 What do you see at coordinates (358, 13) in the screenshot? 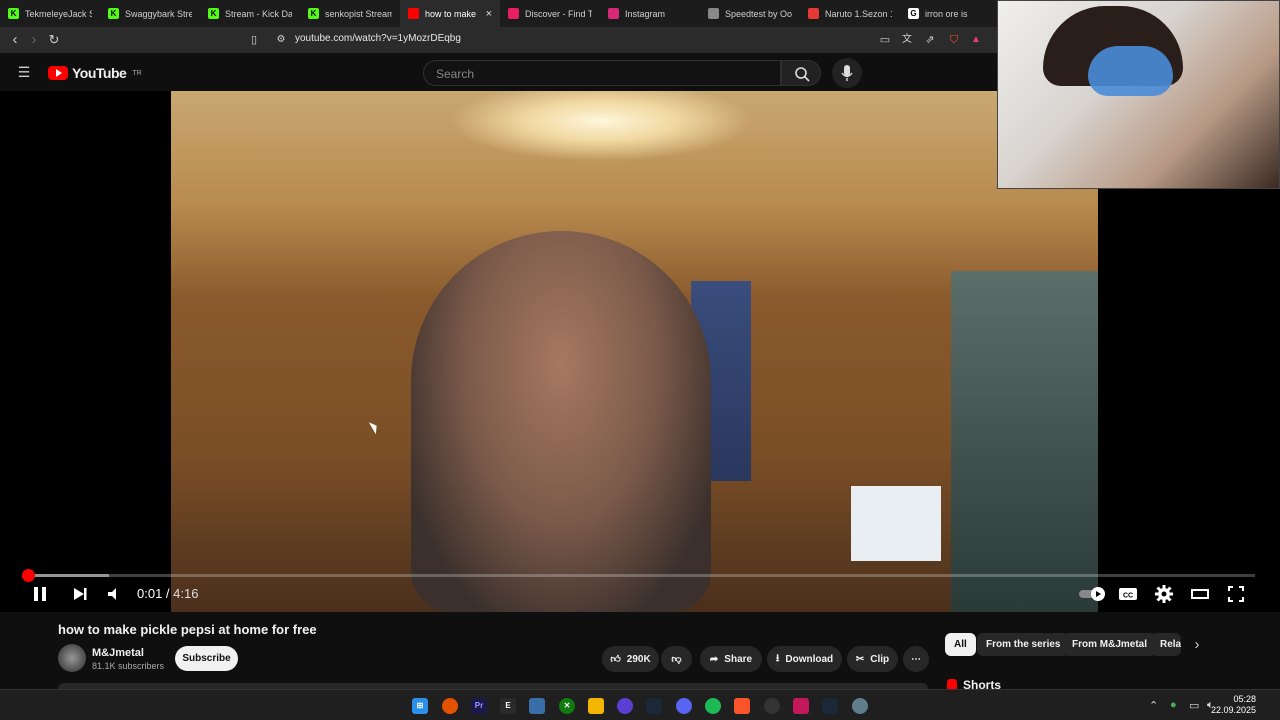
I see `tab-title: senkopist Stream -` at bounding box center [358, 13].